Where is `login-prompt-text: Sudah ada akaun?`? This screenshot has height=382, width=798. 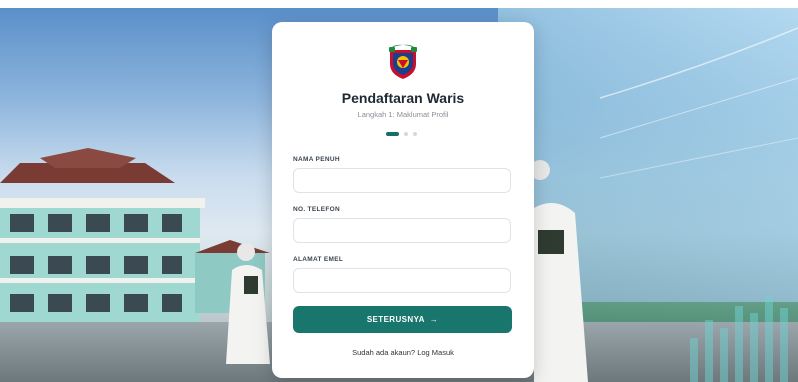
login-prompt-text: Sudah ada akaun? is located at coordinates (384, 352).